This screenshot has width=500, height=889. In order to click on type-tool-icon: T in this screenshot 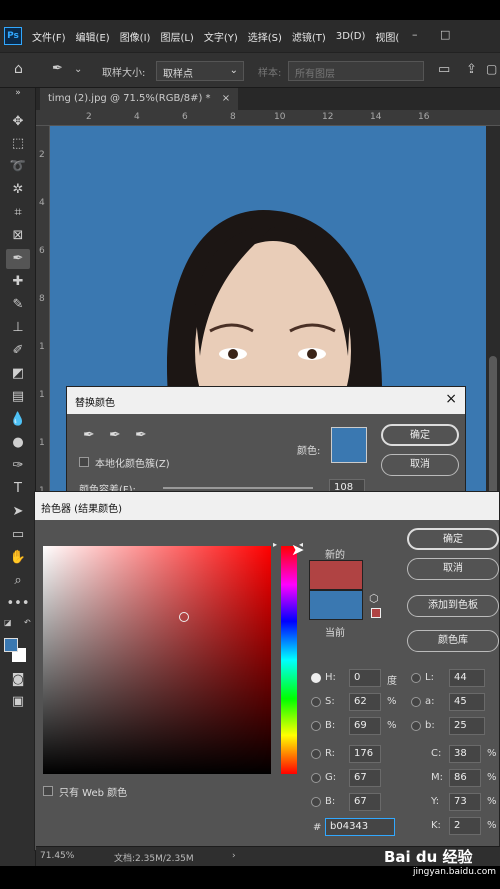, I will do `click(18, 489)`.